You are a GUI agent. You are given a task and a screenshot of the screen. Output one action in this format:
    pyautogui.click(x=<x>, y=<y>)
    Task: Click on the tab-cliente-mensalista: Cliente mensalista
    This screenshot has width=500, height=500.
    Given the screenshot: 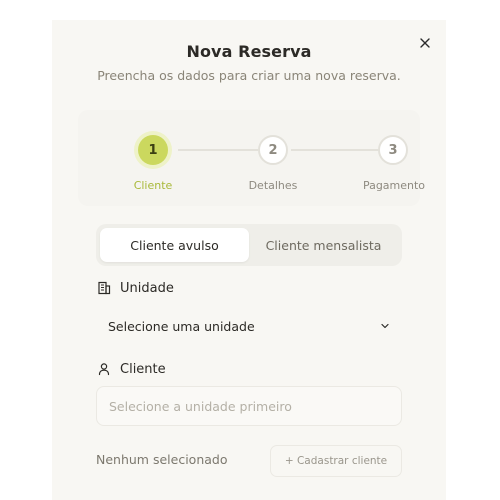 What is the action you would take?
    pyautogui.click(x=323, y=245)
    